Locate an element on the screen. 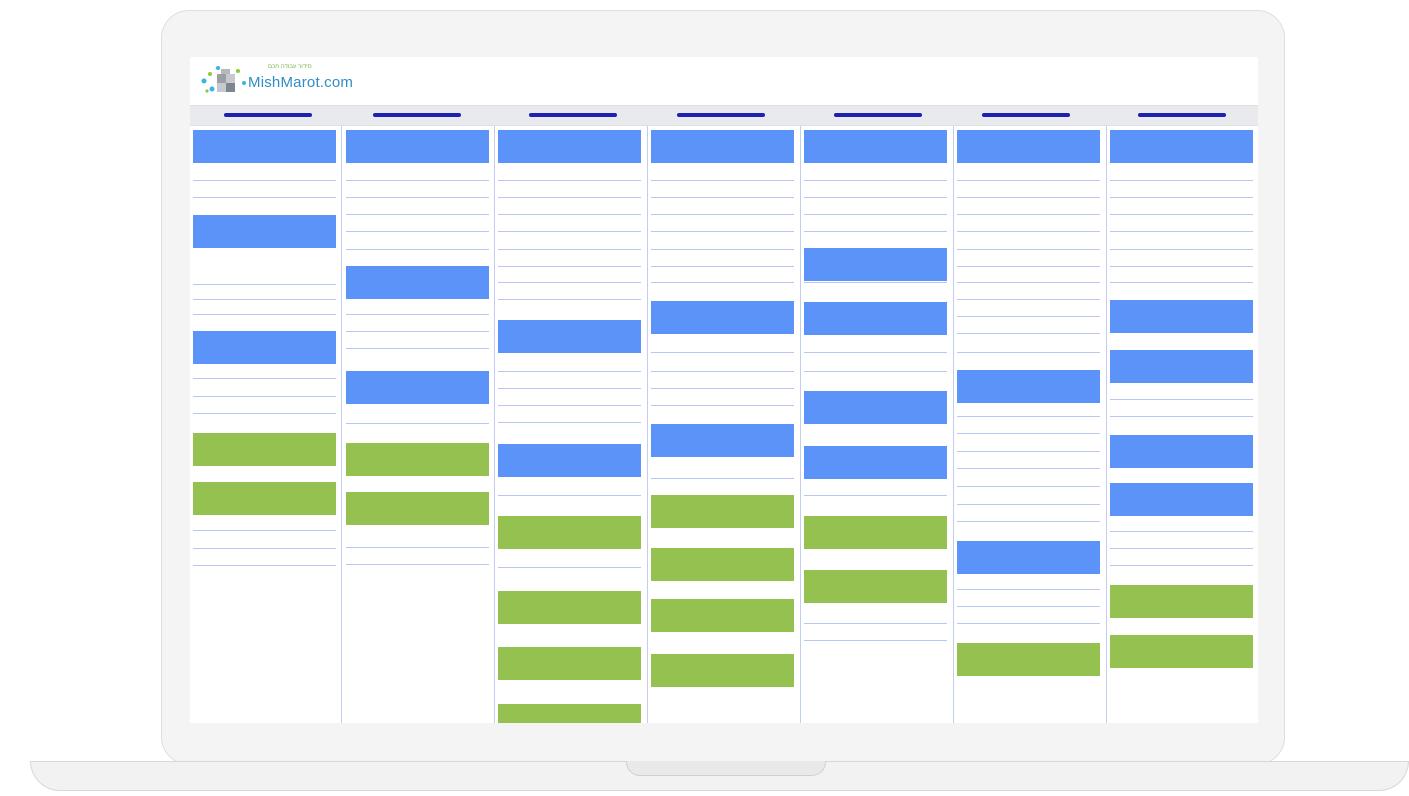 The height and width of the screenshot is (796, 1409). app-header: סידור עבודה חכם MishMarot.com is located at coordinates (724, 81).